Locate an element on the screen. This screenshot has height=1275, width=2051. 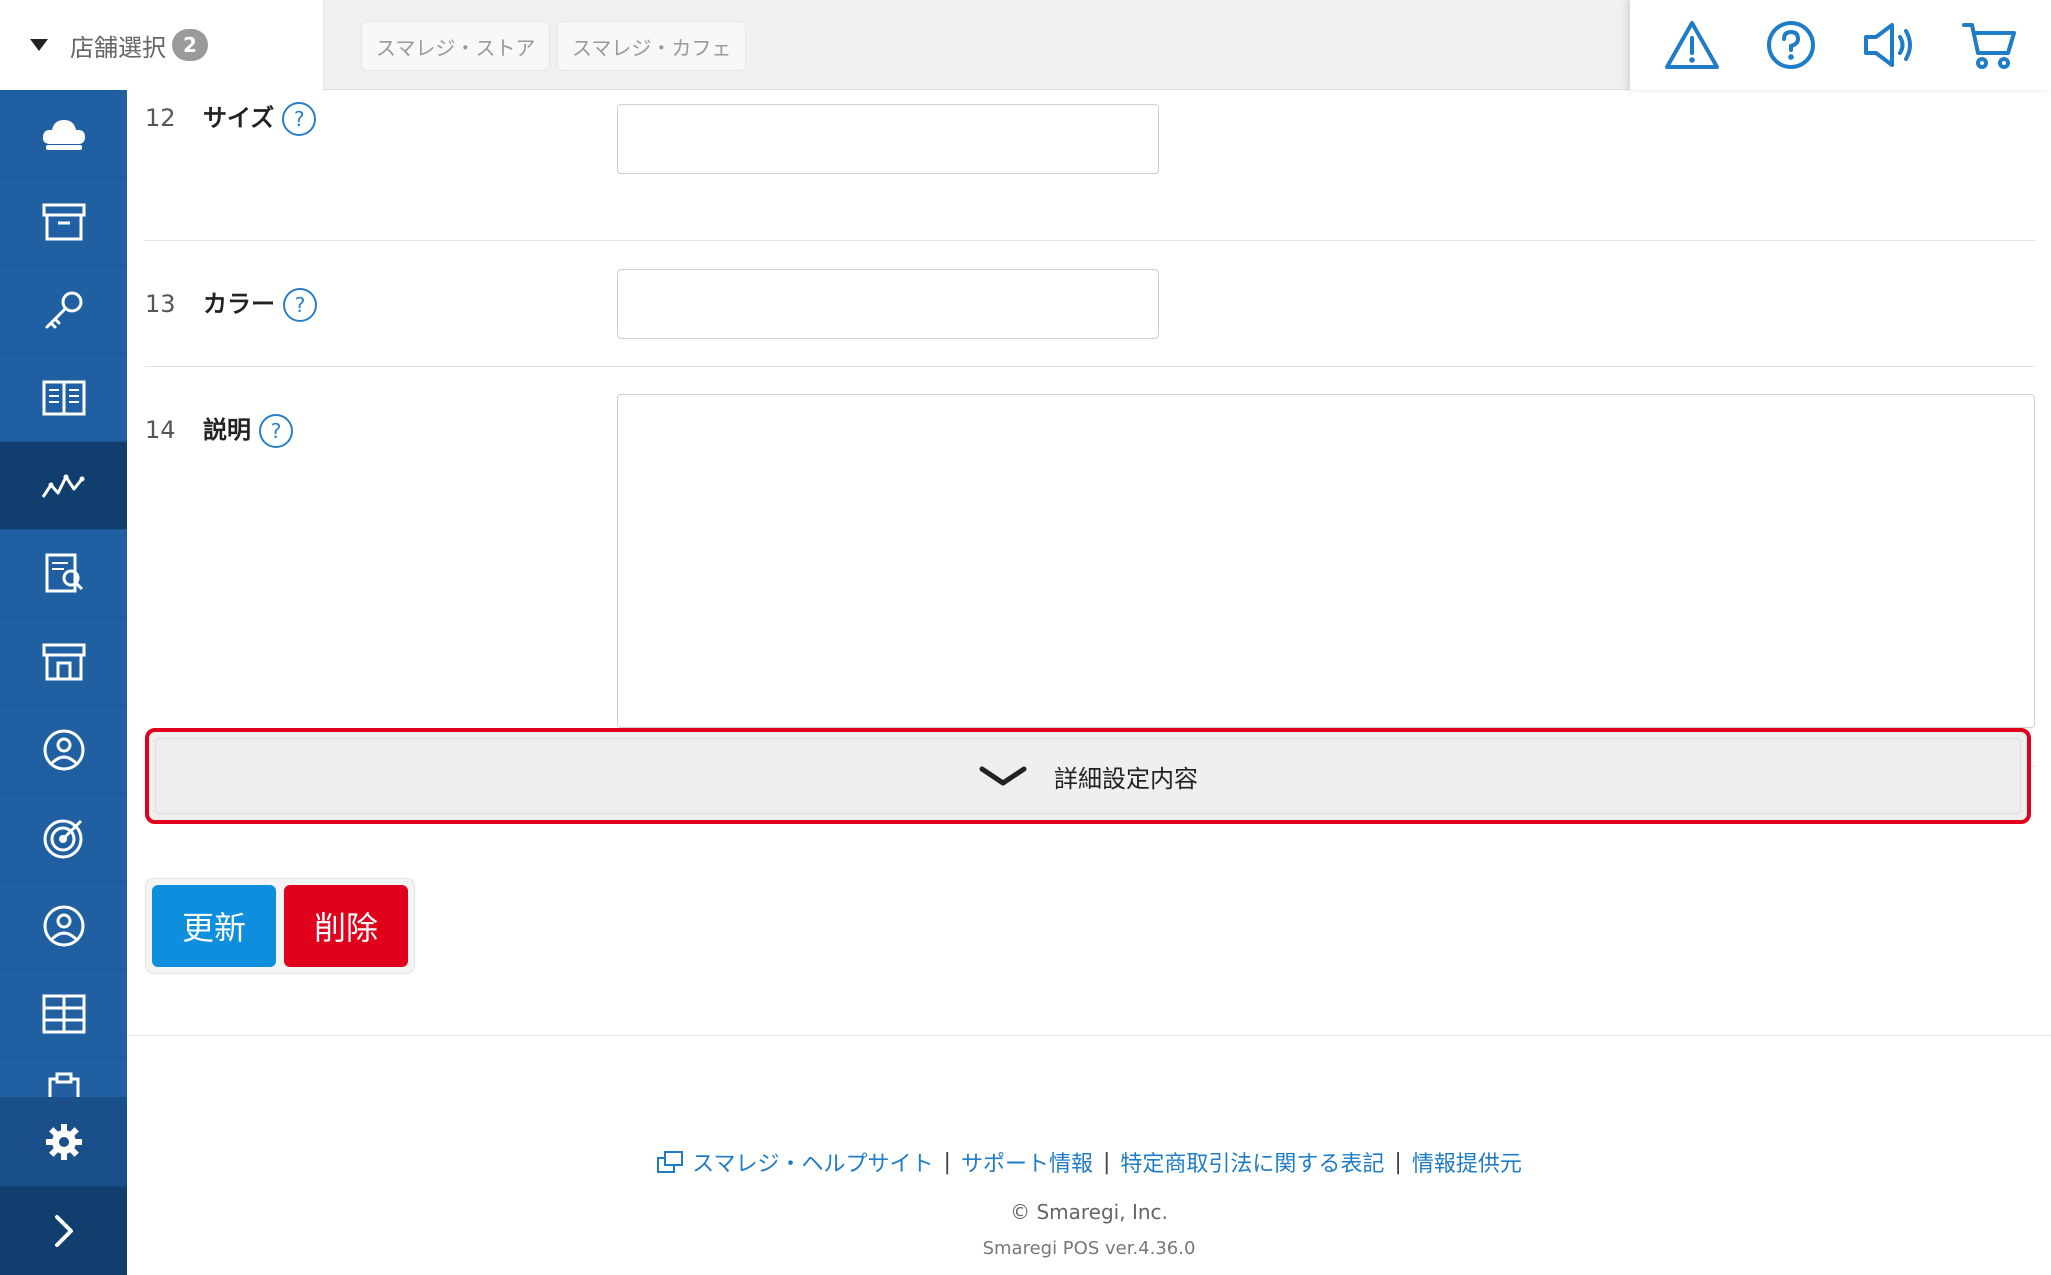
report-icon is located at coordinates (64, 572).